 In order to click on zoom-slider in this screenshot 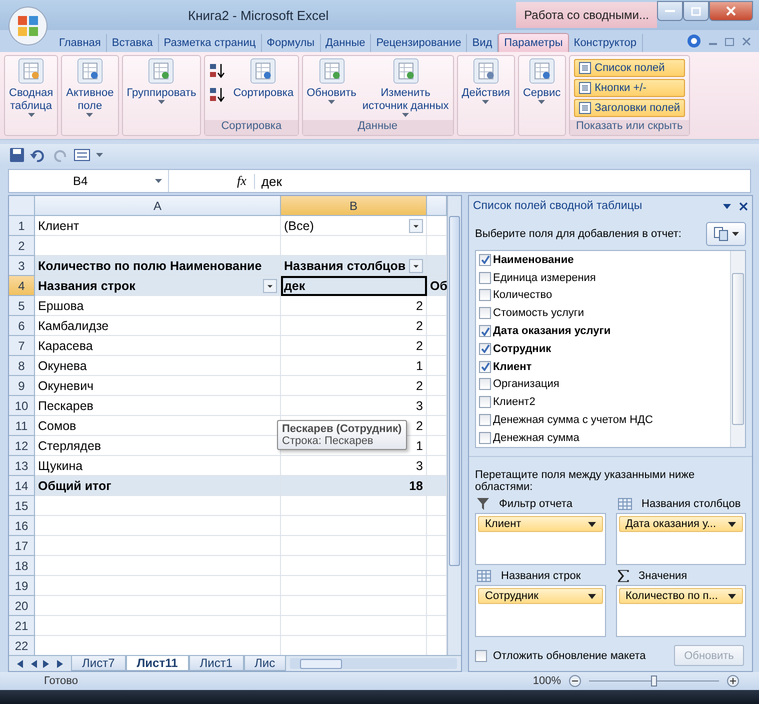, I will do `click(654, 681)`.